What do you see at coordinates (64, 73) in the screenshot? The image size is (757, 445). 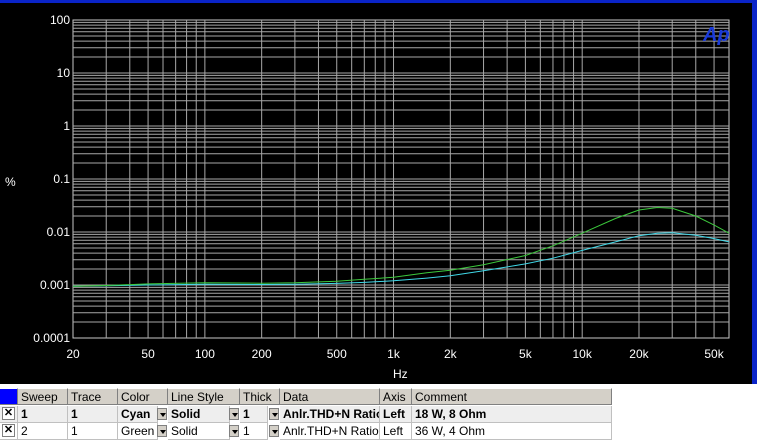 I see `y-tick-label: 10` at bounding box center [64, 73].